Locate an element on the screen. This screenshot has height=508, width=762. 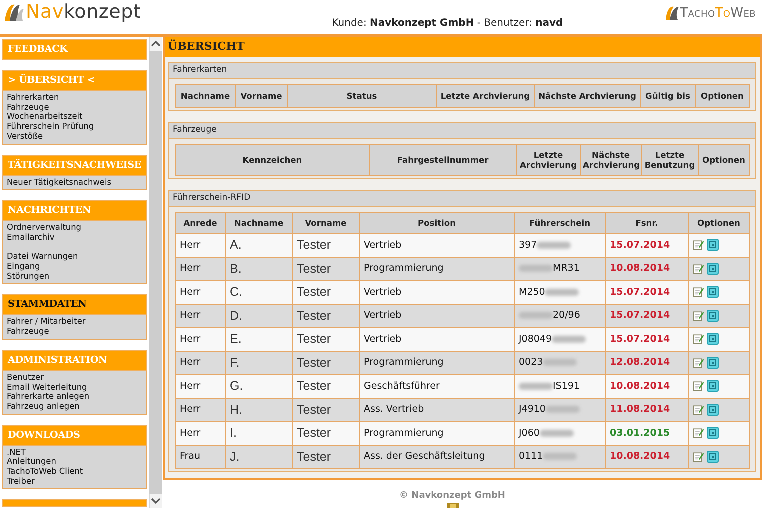
table-cell: 0023 is located at coordinates (531, 362).